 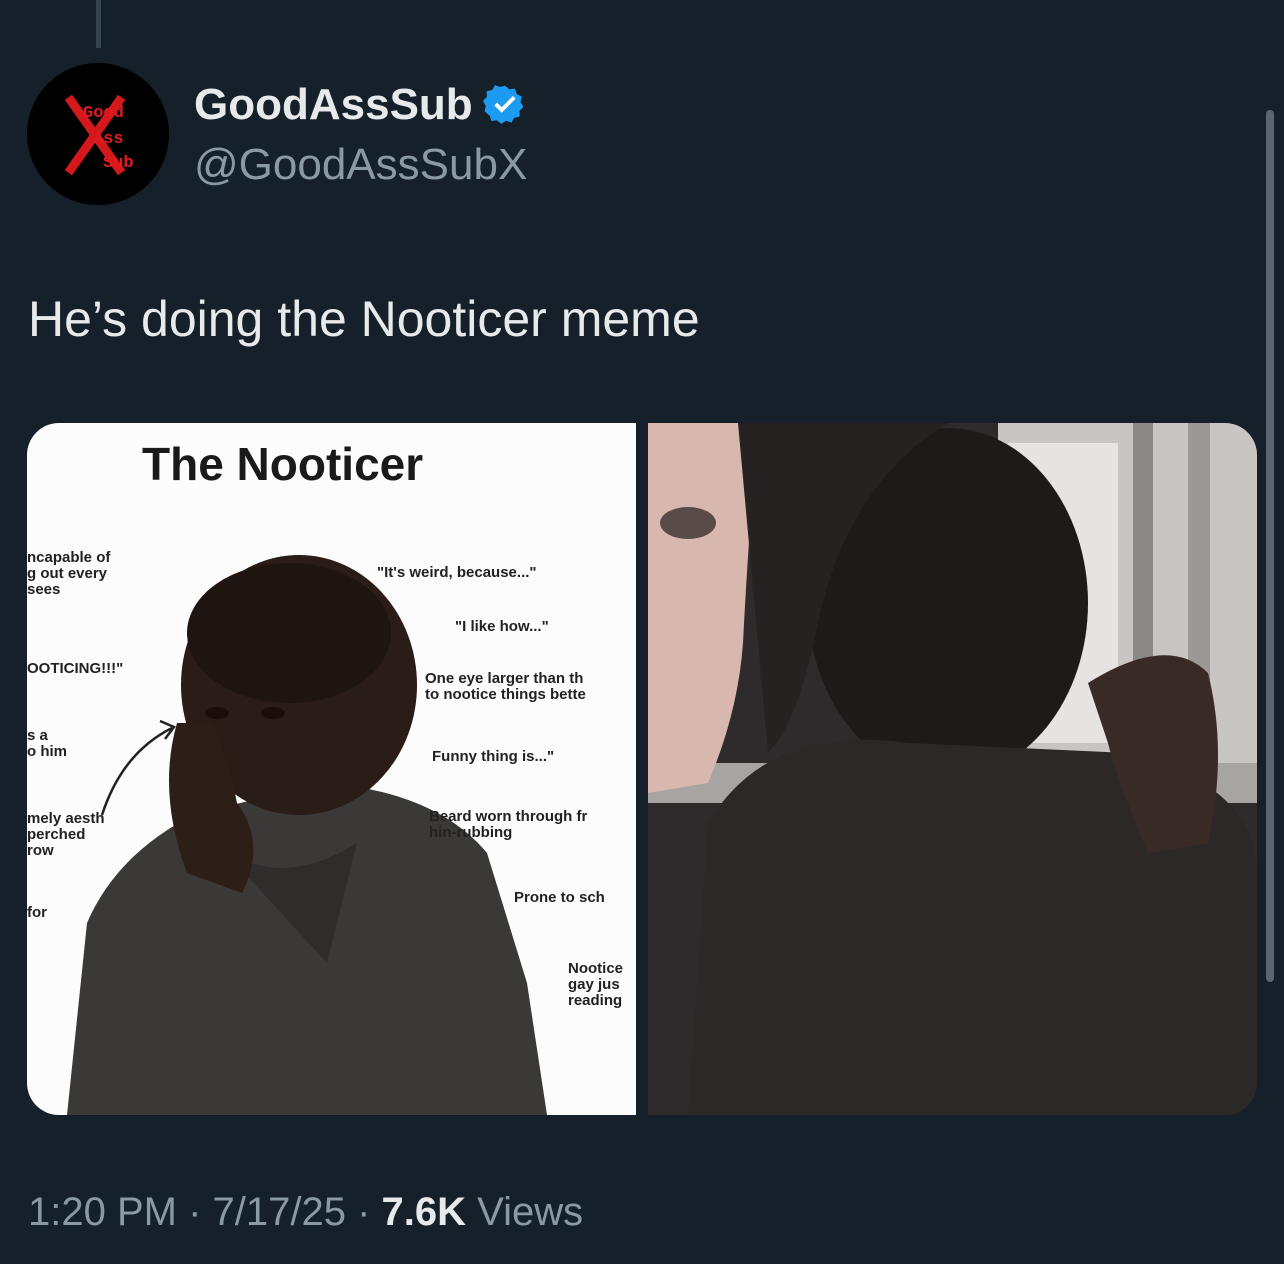 I want to click on meme-label: Nootice gay jus reading, so click(x=596, y=984).